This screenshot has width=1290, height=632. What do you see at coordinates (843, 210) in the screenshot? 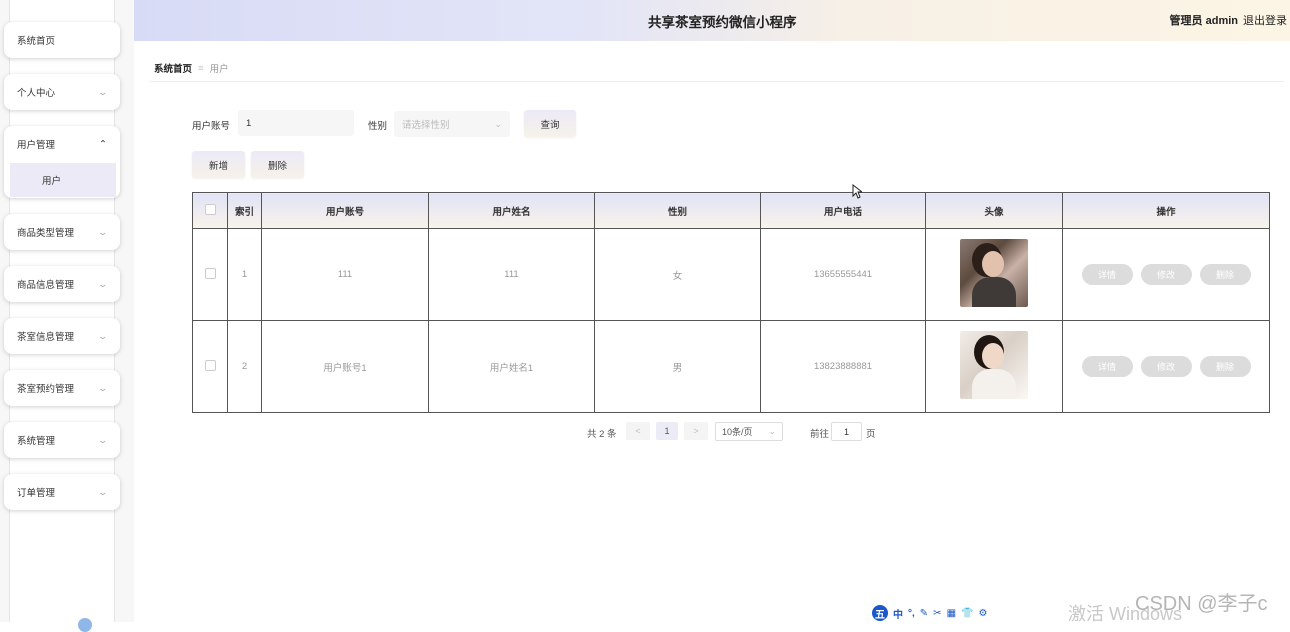
I see `column-header-phone: 用户电话` at bounding box center [843, 210].